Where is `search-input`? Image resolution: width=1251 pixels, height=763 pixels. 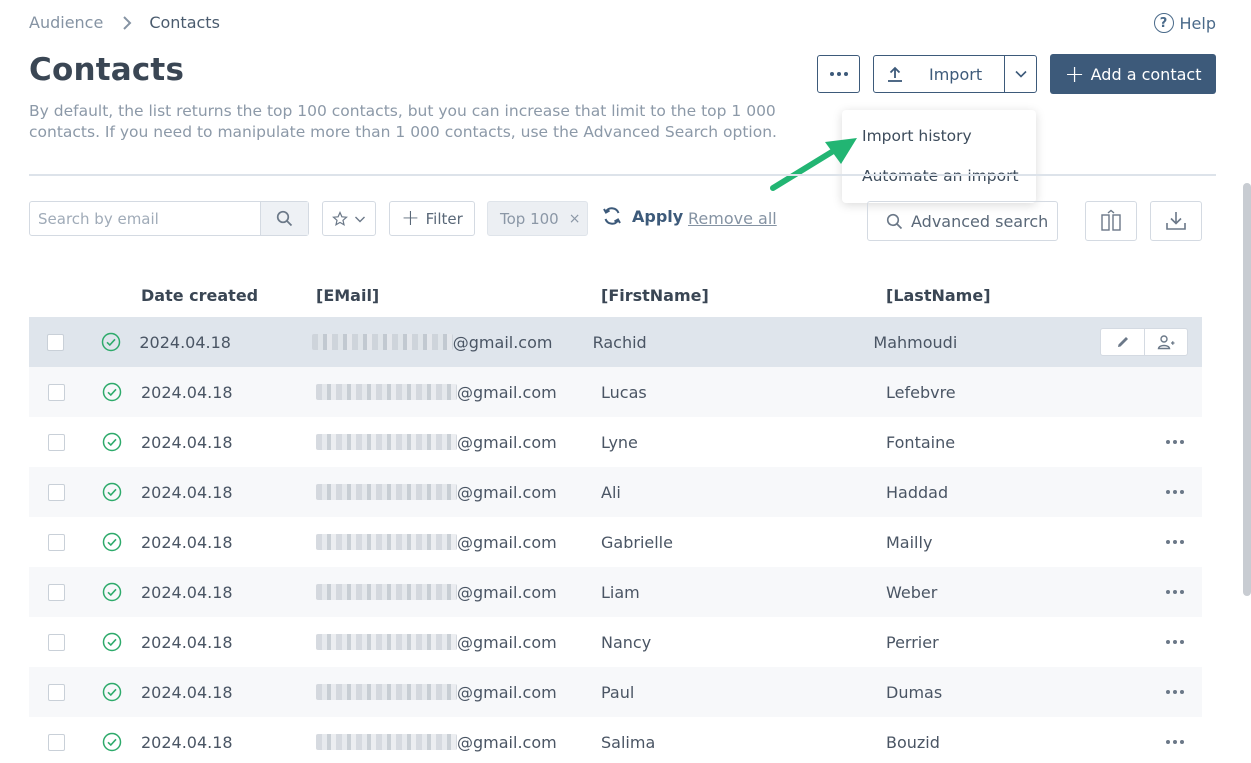 search-input is located at coordinates (145, 218).